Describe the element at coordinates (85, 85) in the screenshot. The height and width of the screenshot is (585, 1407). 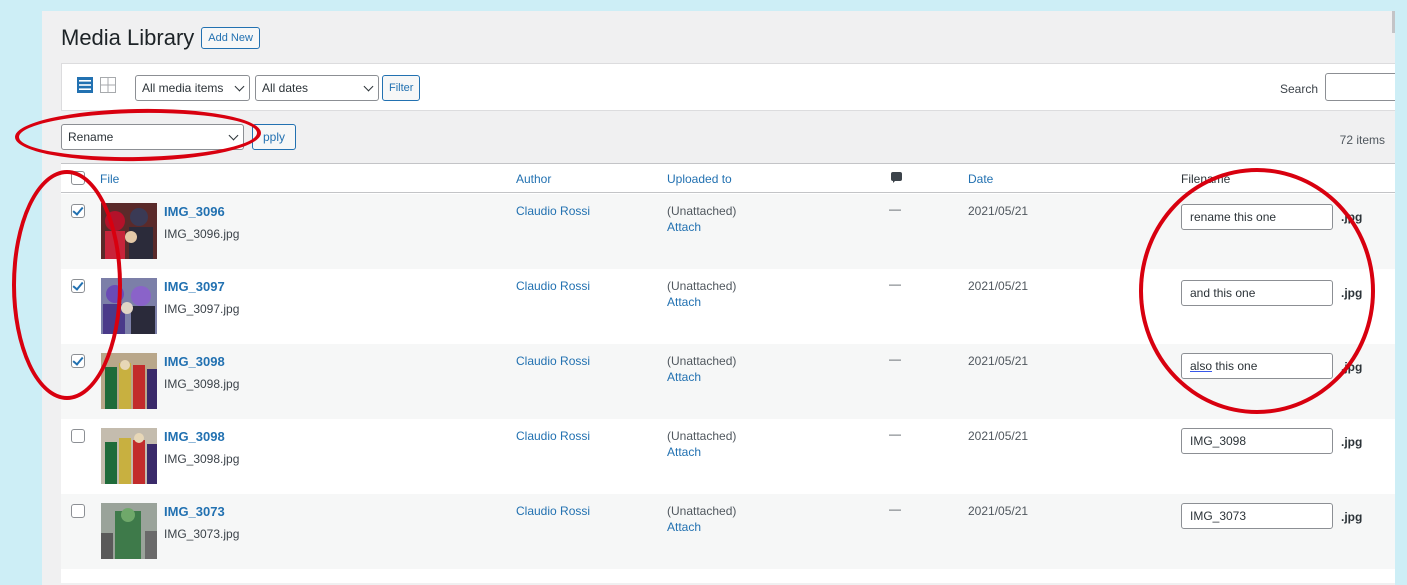
I see `list-view-icon` at that location.